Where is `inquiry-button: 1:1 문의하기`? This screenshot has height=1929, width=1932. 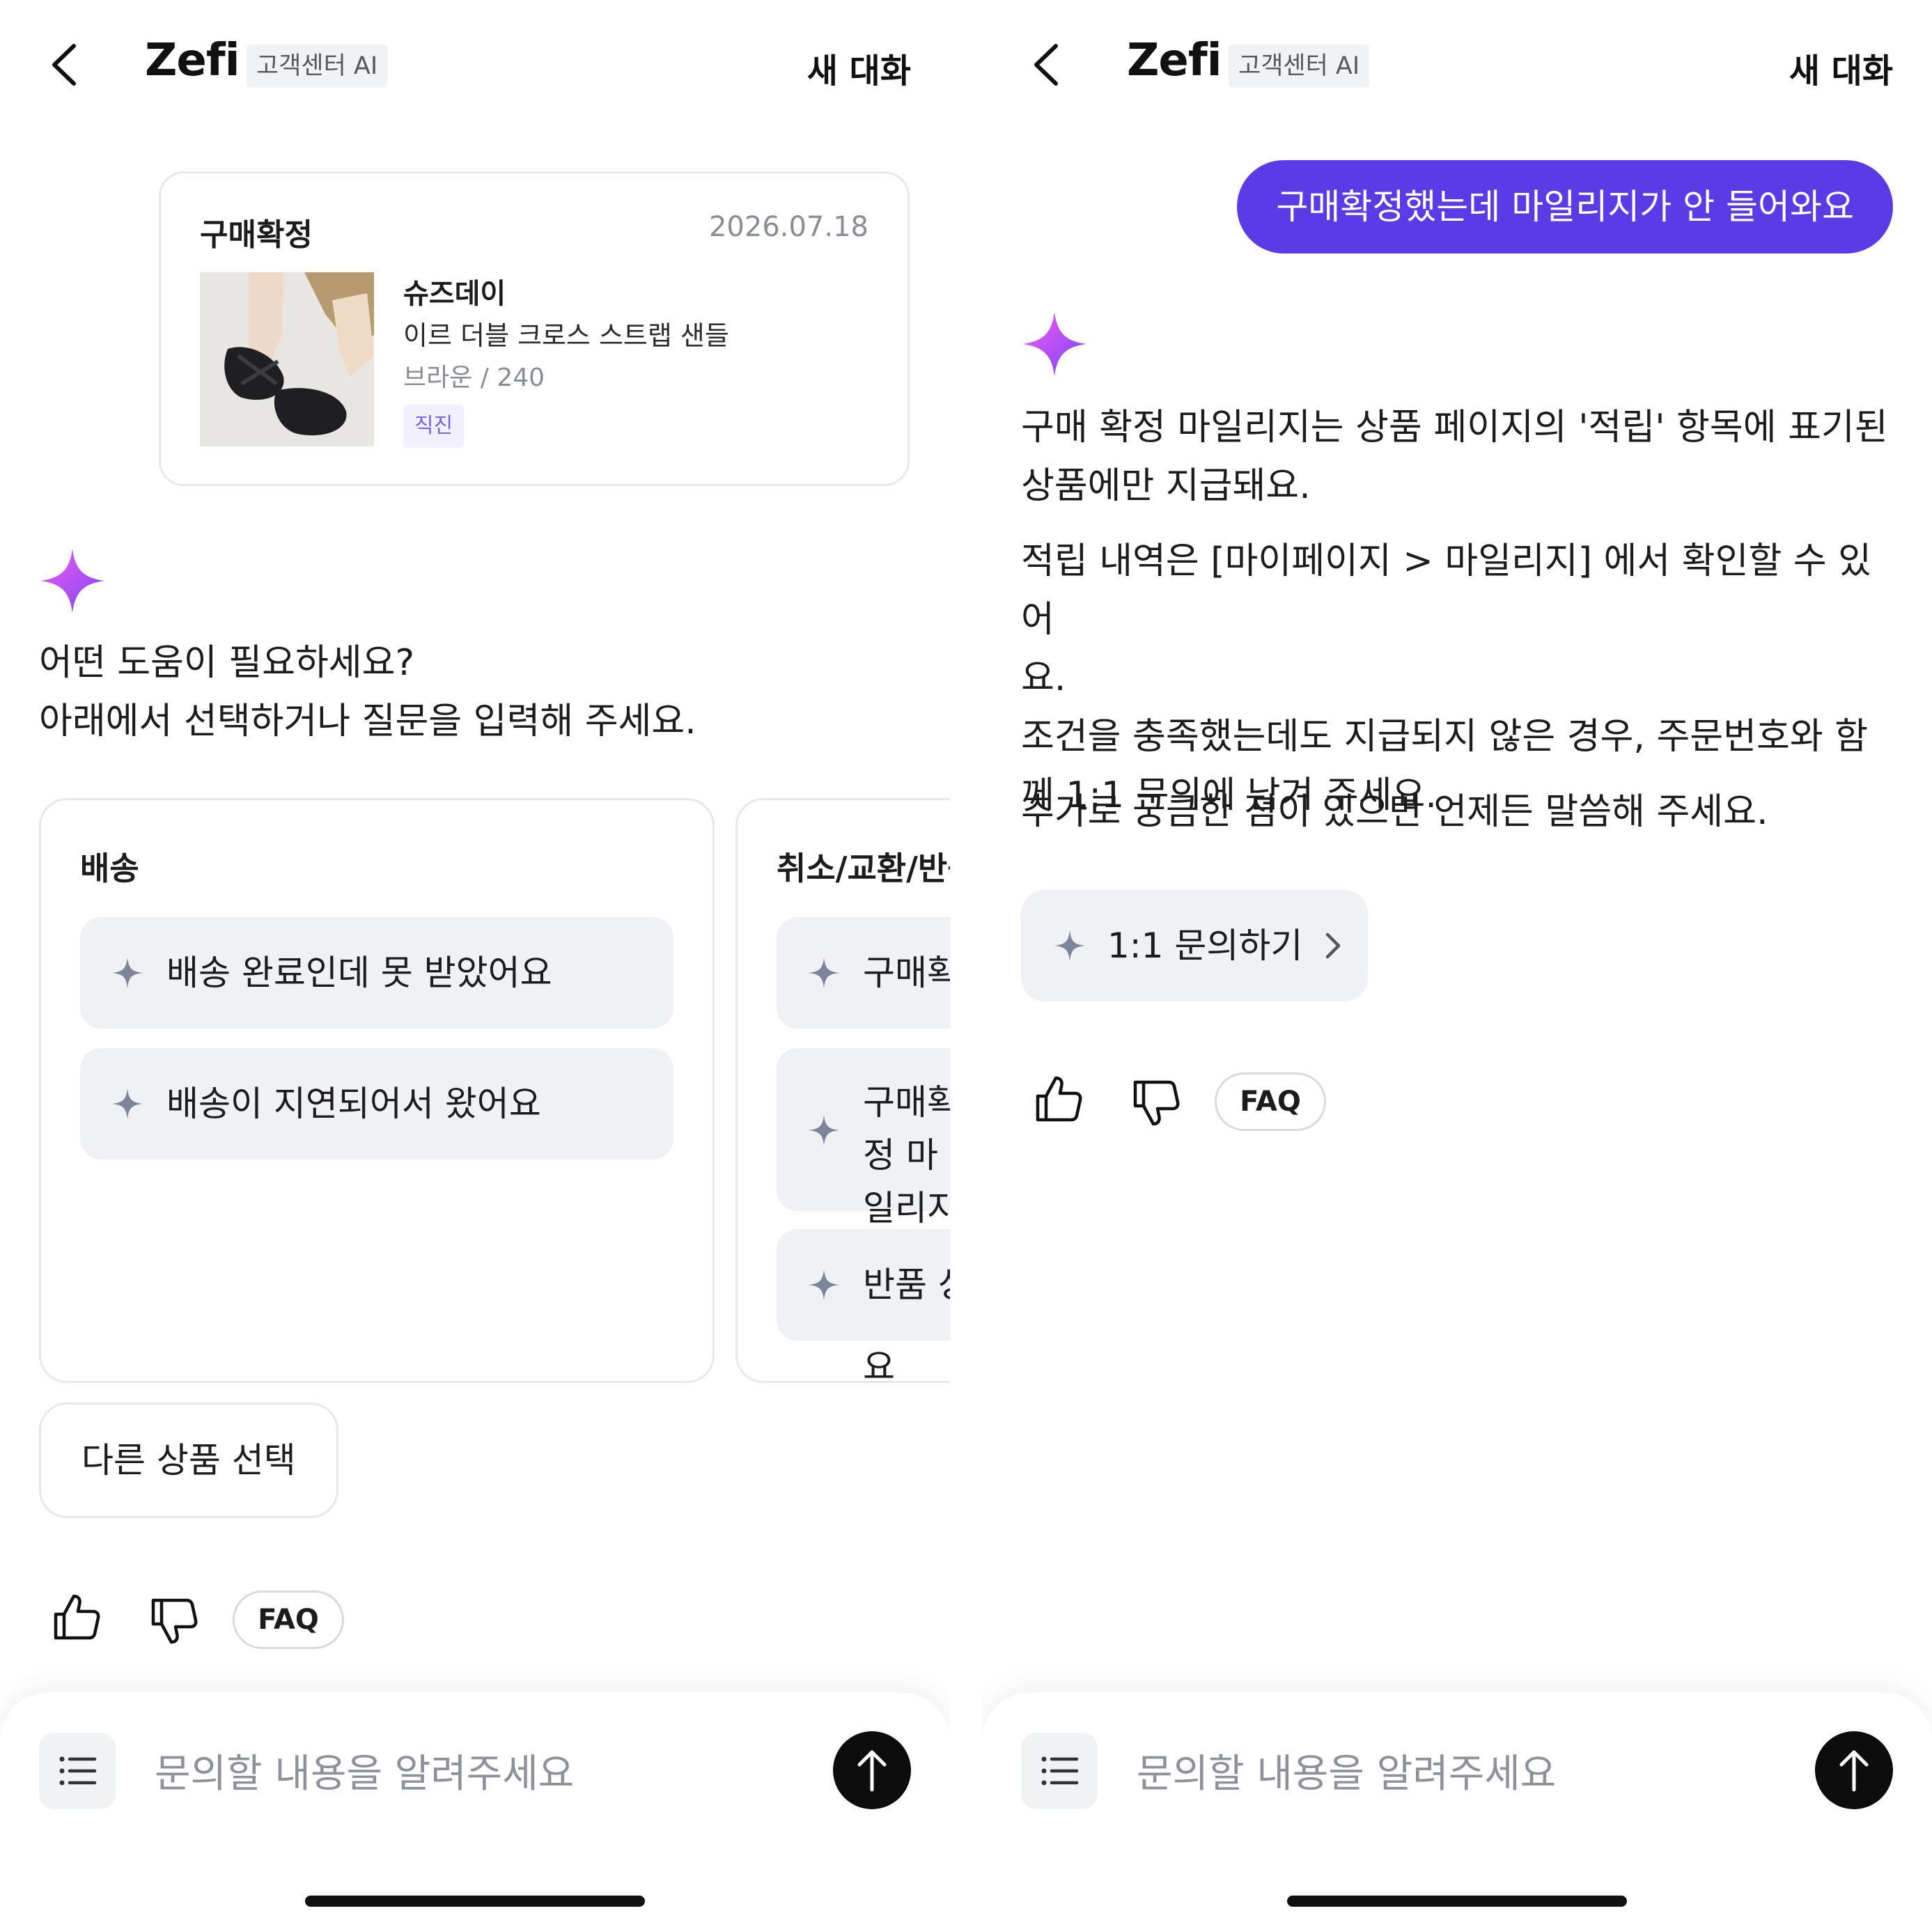
inquiry-button: 1:1 문의하기 is located at coordinates (1194, 946).